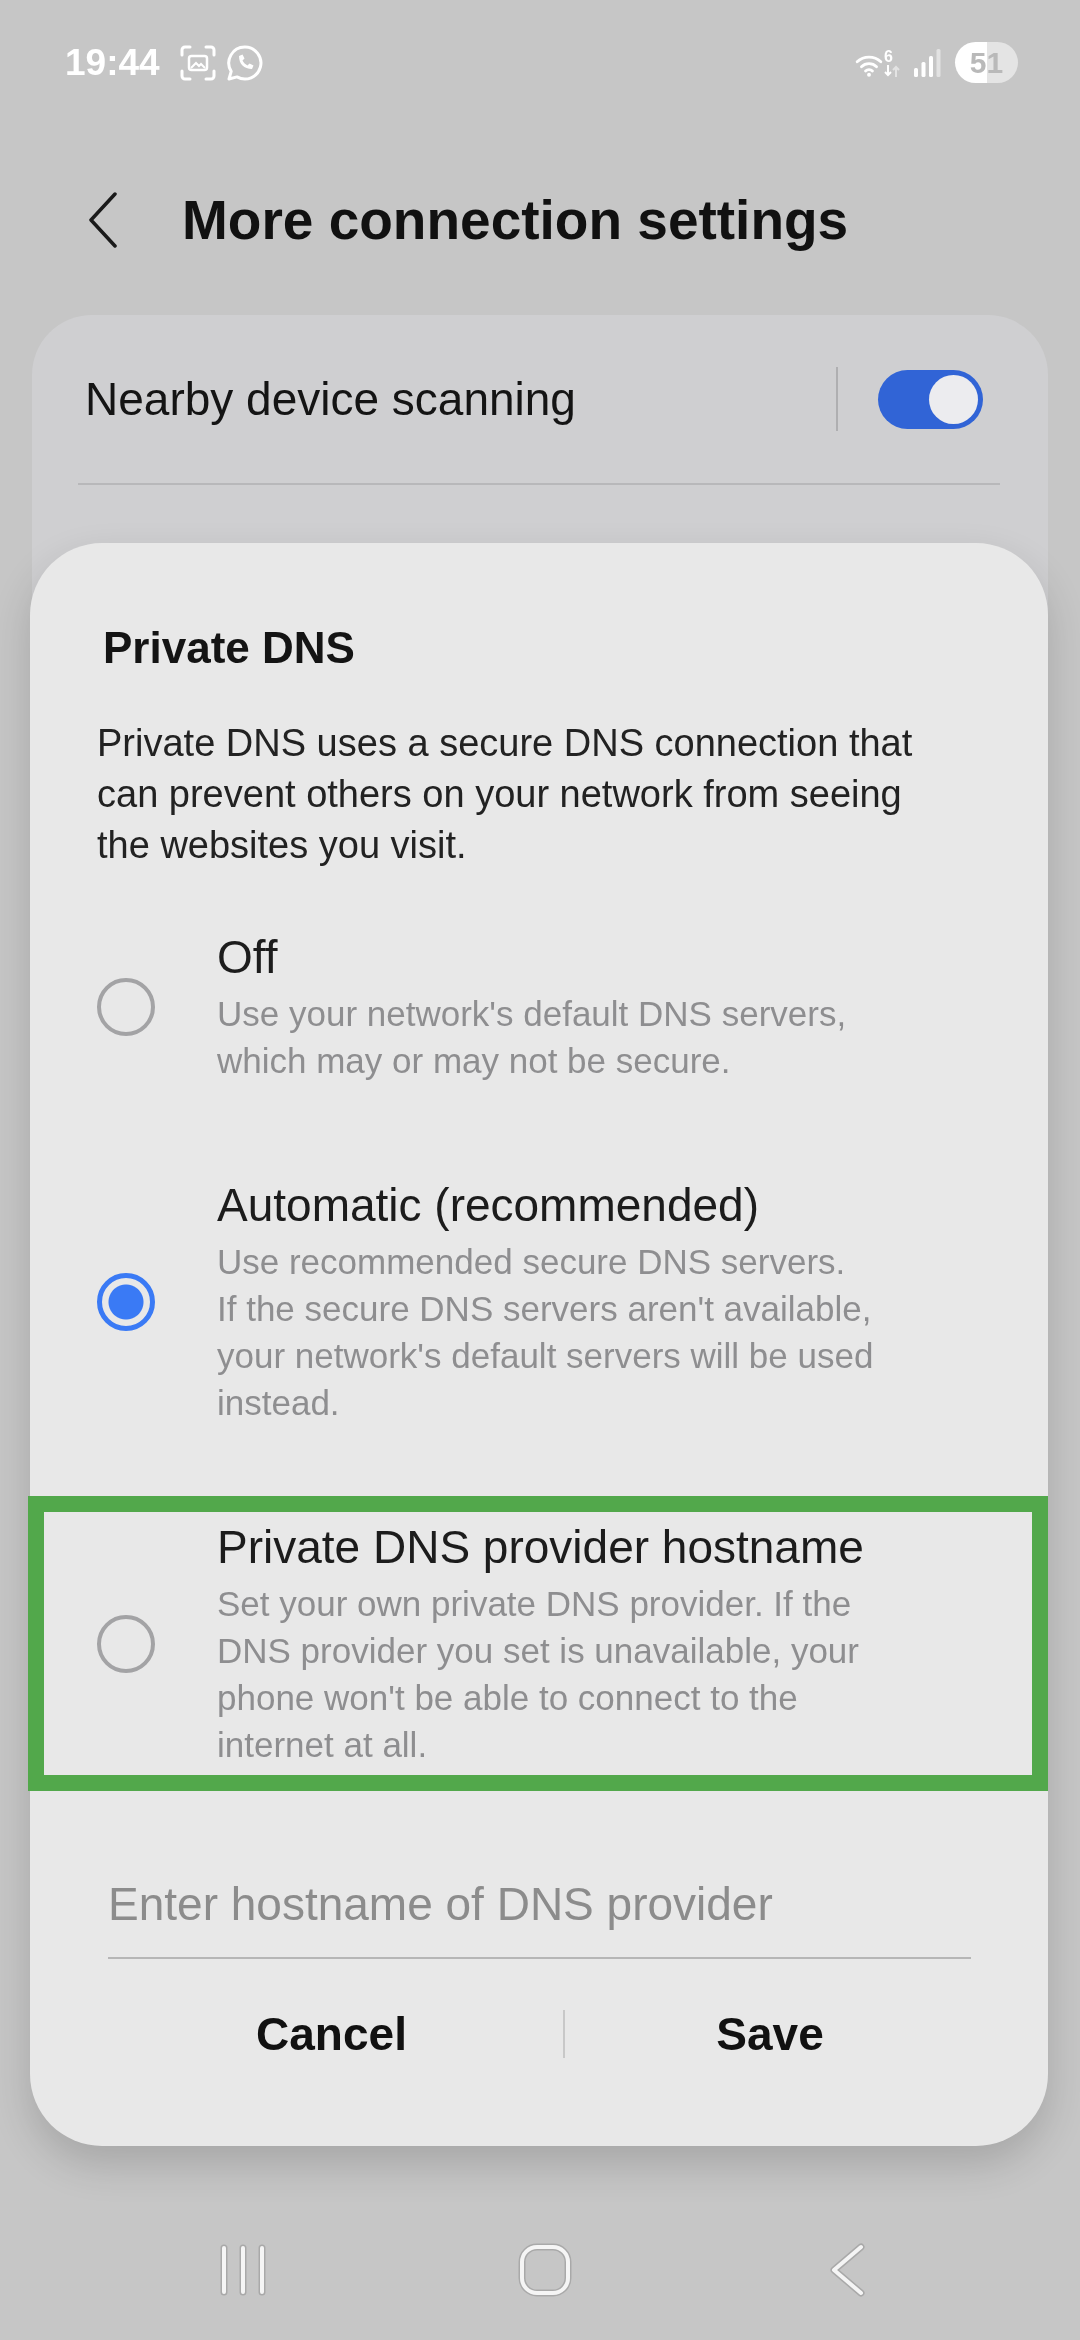 The height and width of the screenshot is (2340, 1080). What do you see at coordinates (331, 2034) in the screenshot?
I see `cancel-button: Cancel` at bounding box center [331, 2034].